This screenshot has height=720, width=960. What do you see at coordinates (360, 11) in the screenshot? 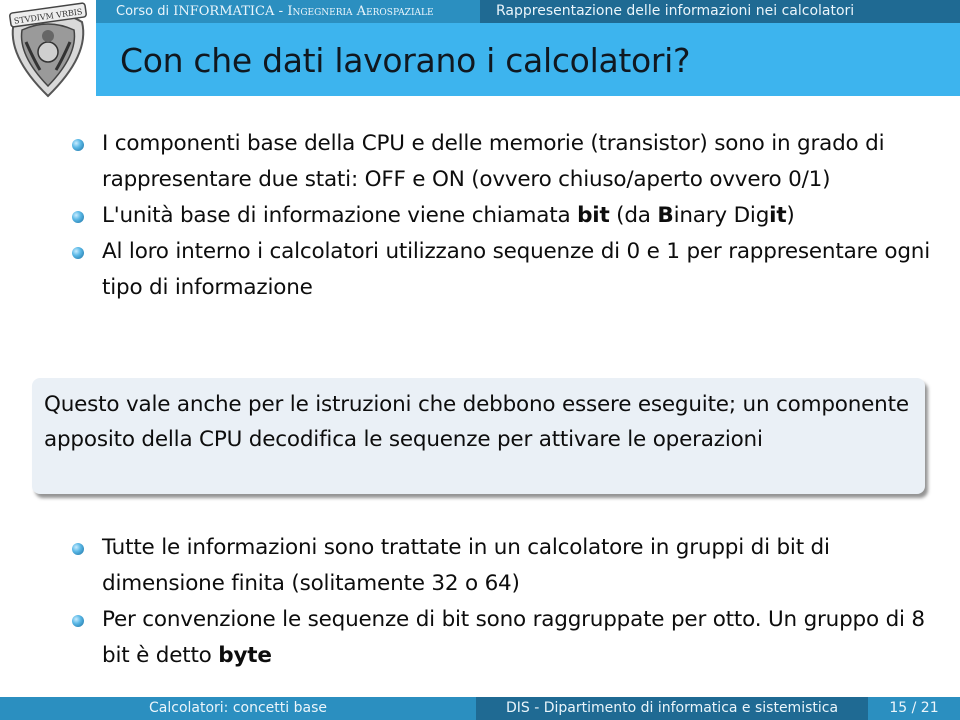
I see `course-faculty: Ingegneria Aerospaziale` at bounding box center [360, 11].